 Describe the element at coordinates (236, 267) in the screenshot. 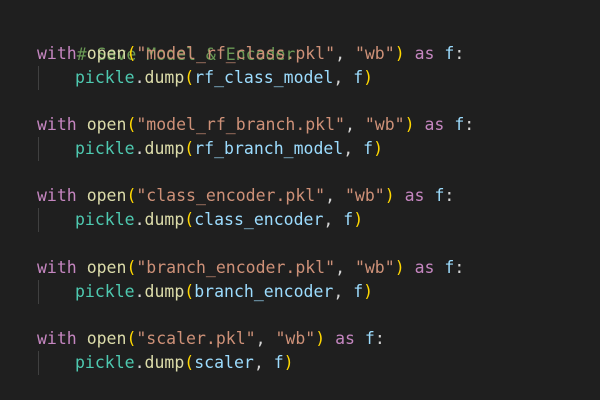

I see `filename-string: "branch_encoder.pkl"` at that location.